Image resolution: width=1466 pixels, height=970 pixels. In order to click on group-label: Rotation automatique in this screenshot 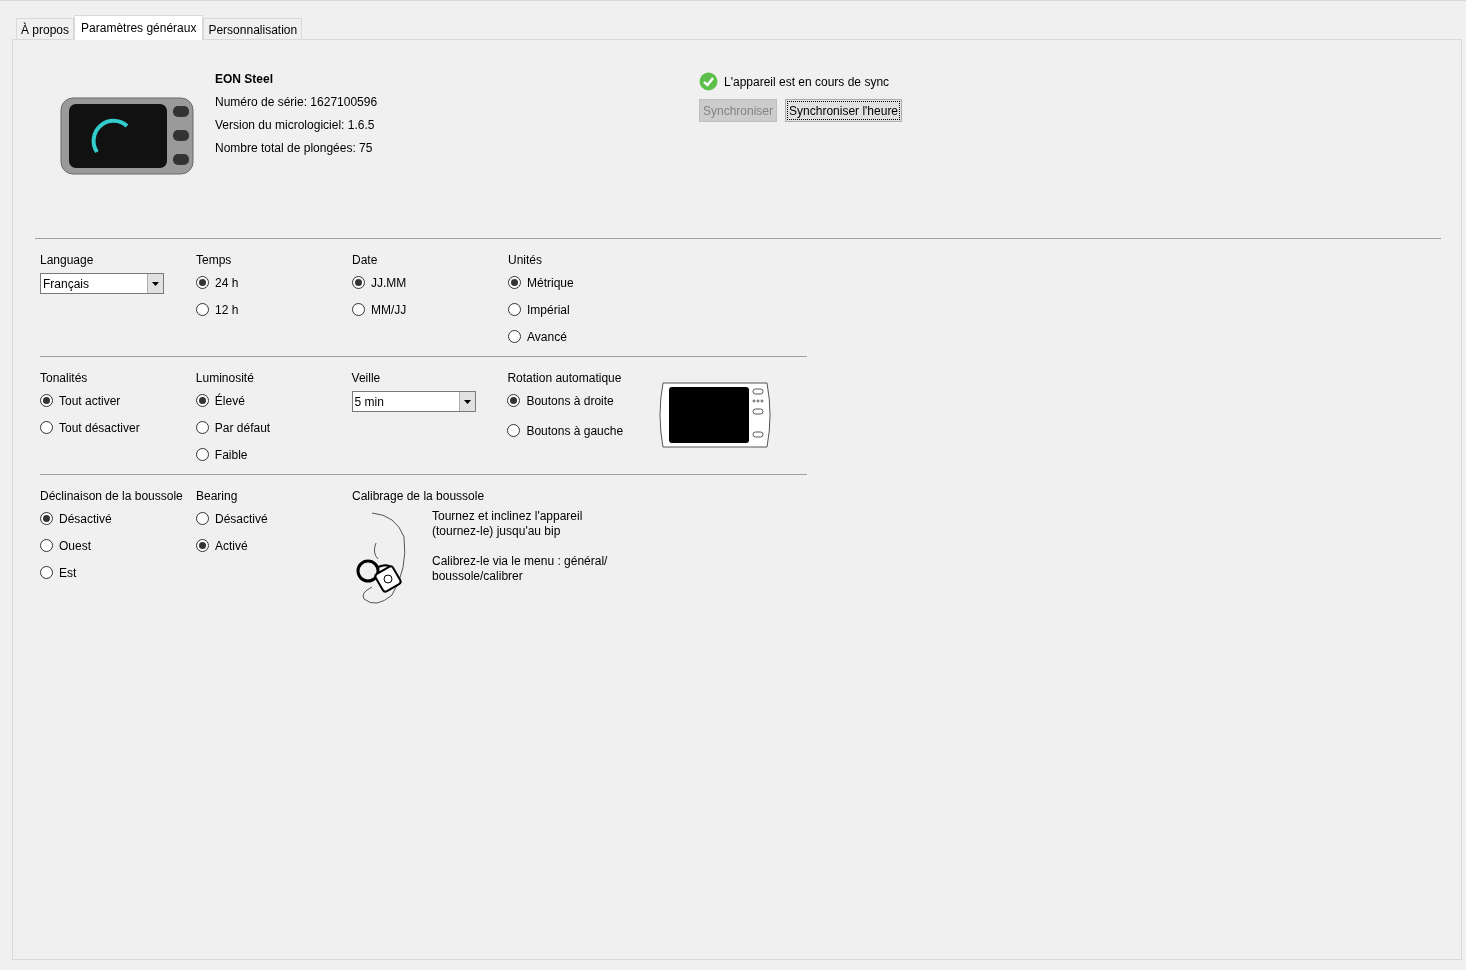, I will do `click(565, 378)`.